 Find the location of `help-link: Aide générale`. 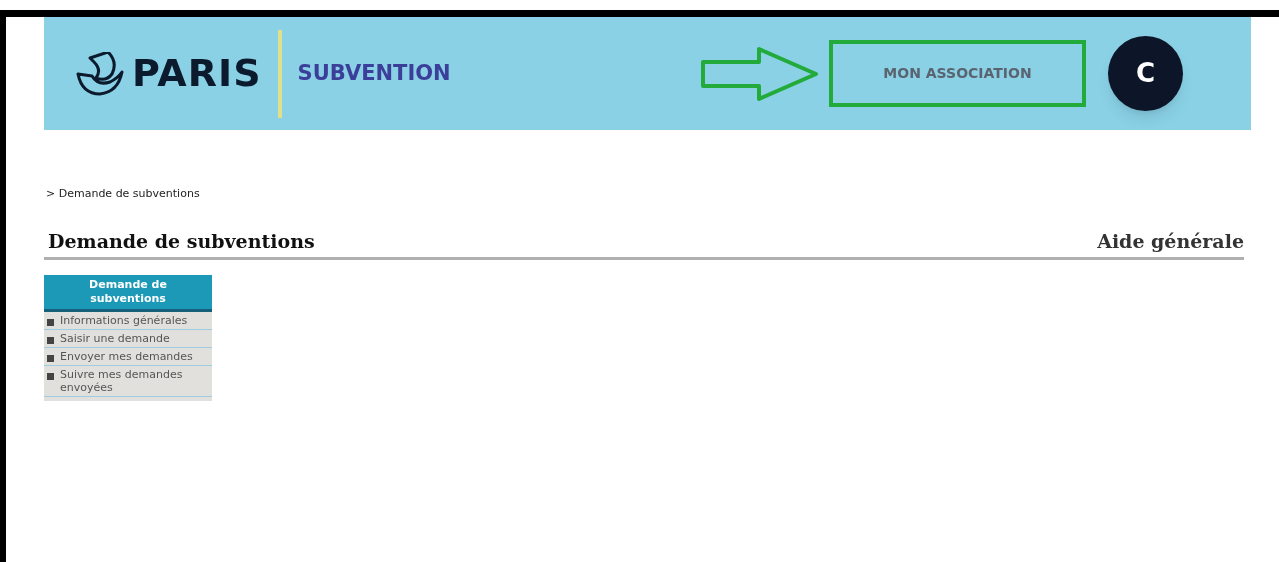

help-link: Aide générale is located at coordinates (1170, 240).